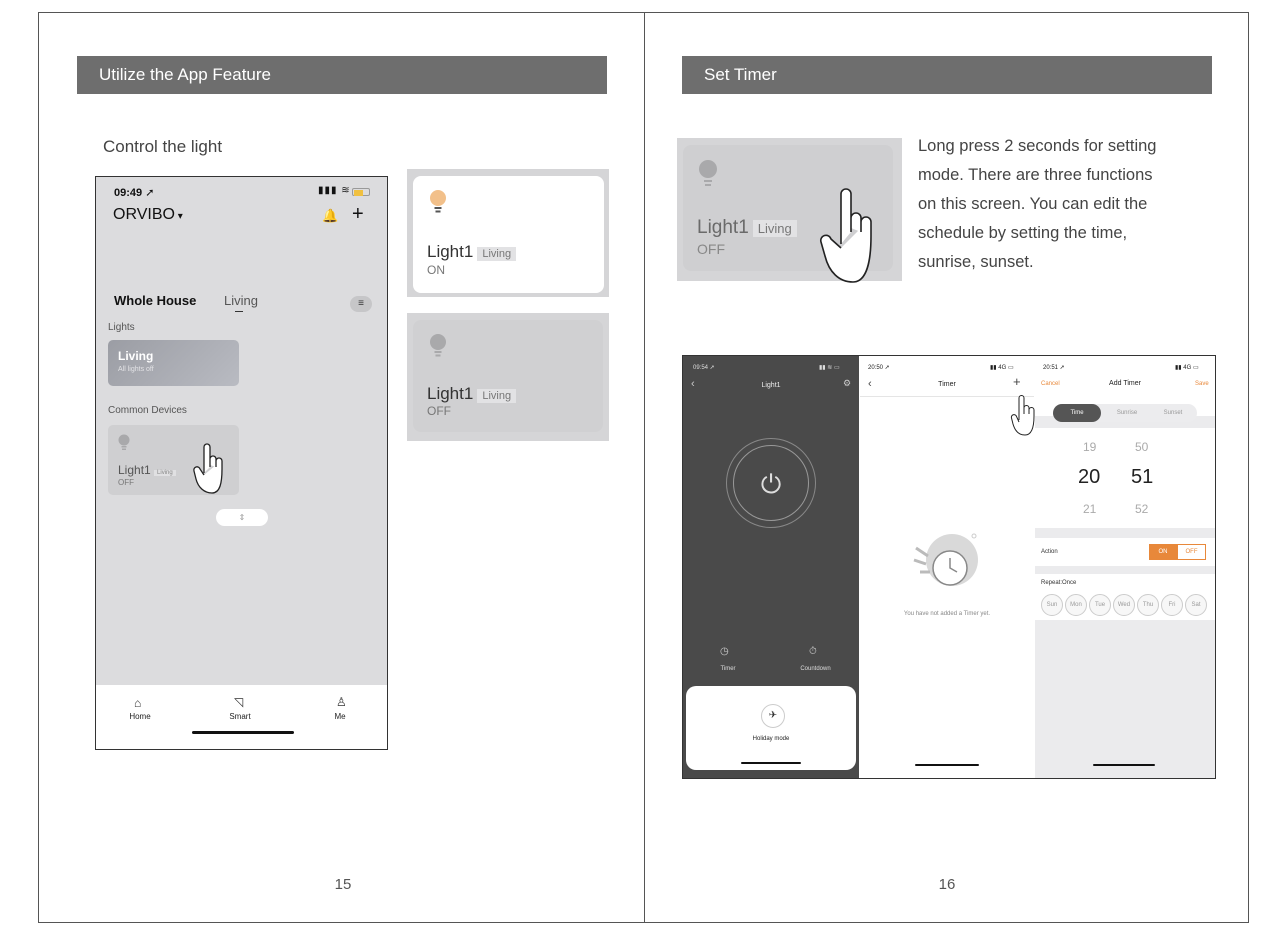  What do you see at coordinates (242, 517) in the screenshot?
I see `collapse-handle: ⇕` at bounding box center [242, 517].